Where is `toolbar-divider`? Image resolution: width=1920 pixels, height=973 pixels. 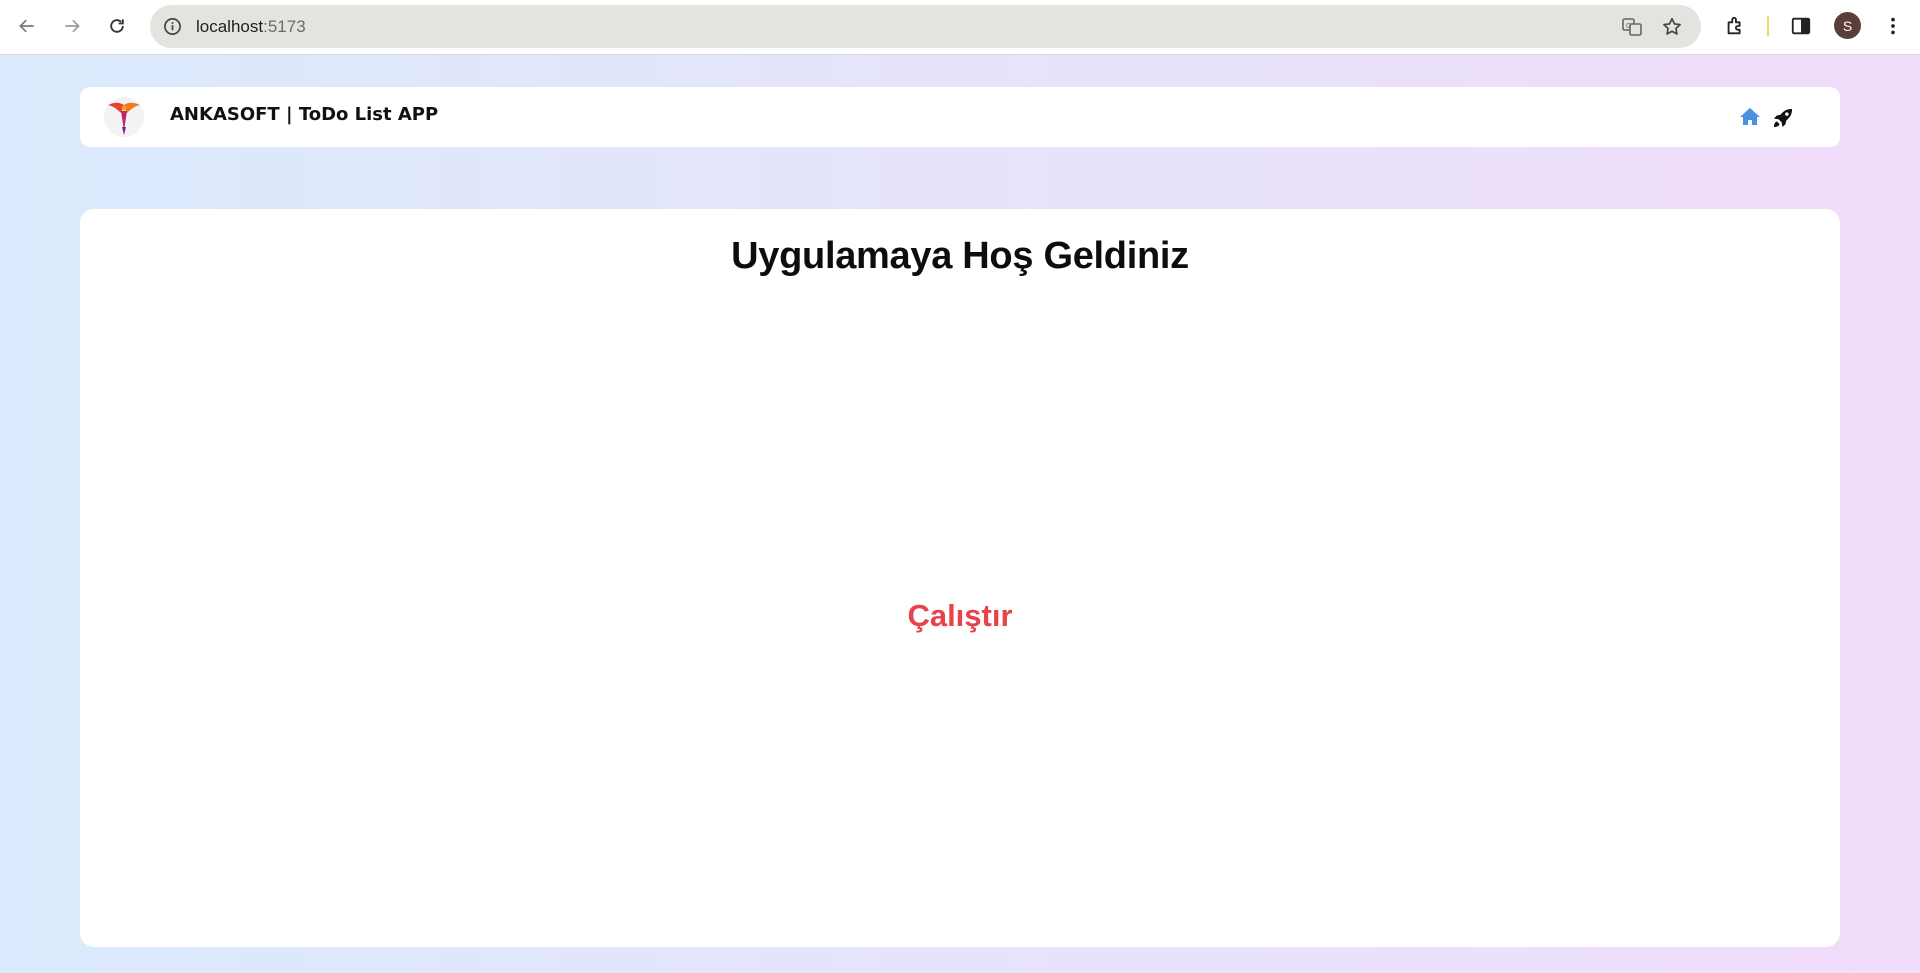
toolbar-divider is located at coordinates (1768, 26).